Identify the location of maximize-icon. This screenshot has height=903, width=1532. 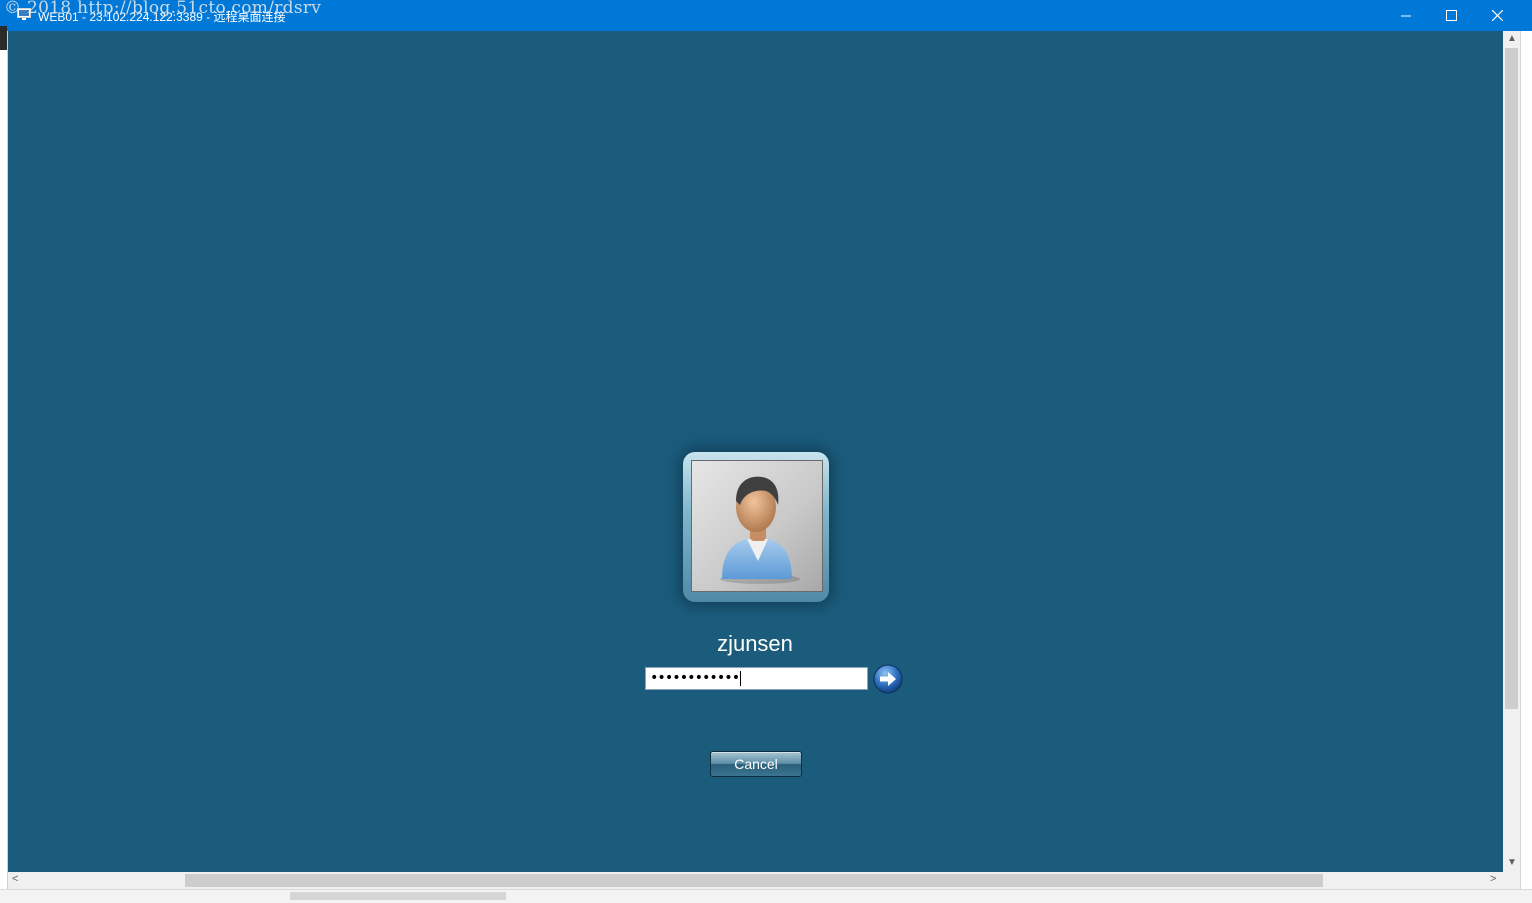
(1451, 15).